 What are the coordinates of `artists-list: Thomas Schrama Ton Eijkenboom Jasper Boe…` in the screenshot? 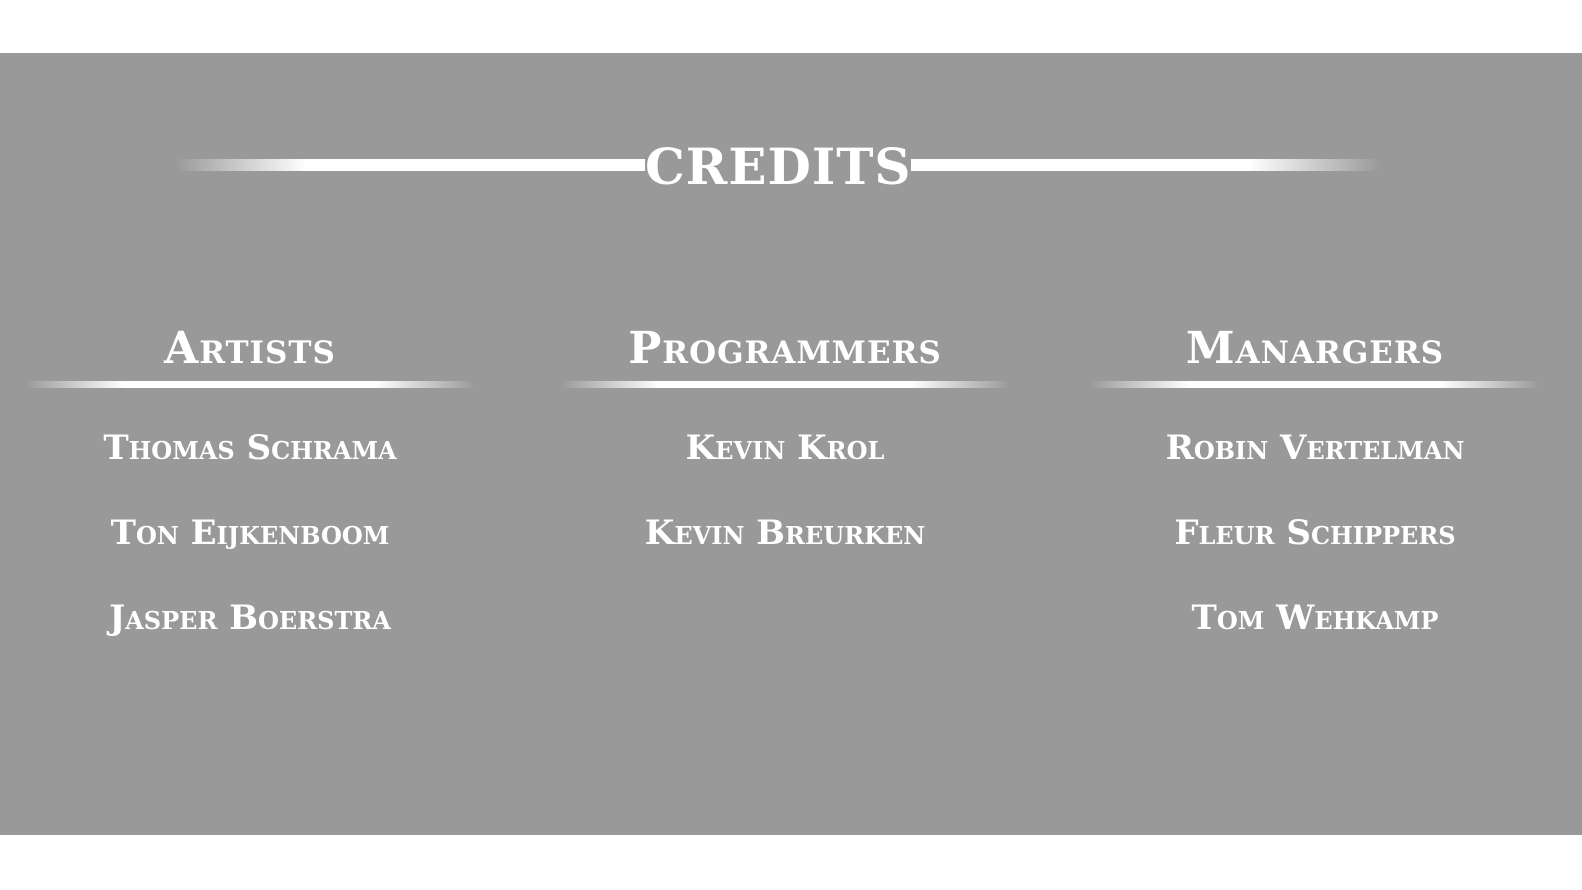 It's located at (250, 533).